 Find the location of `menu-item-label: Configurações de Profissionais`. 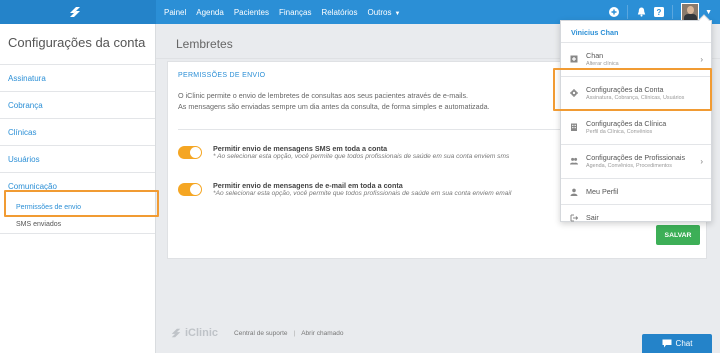

menu-item-label: Configurações de Profissionais is located at coordinates (636, 157).